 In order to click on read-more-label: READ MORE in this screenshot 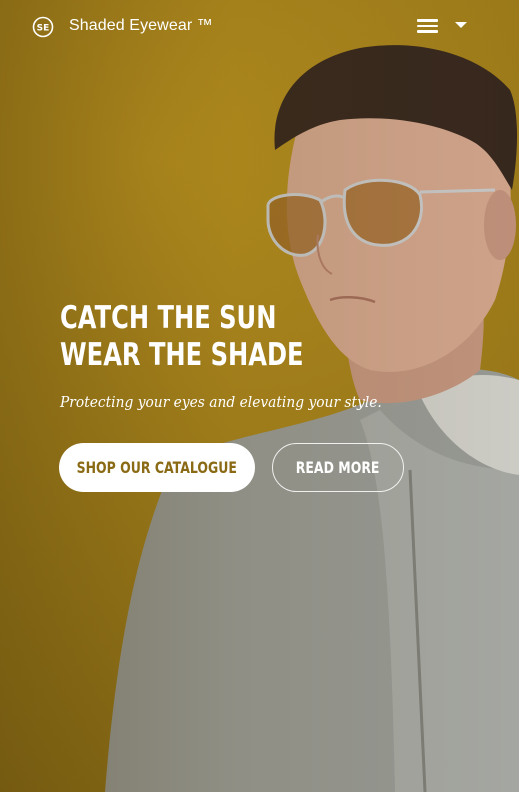, I will do `click(338, 467)`.